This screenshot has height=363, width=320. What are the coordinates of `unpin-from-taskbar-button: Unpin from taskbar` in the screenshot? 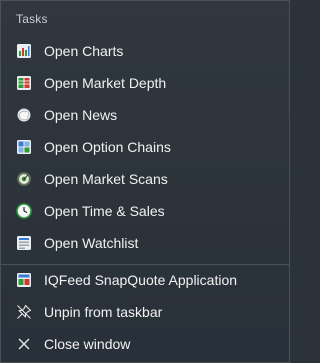 It's located at (145, 312).